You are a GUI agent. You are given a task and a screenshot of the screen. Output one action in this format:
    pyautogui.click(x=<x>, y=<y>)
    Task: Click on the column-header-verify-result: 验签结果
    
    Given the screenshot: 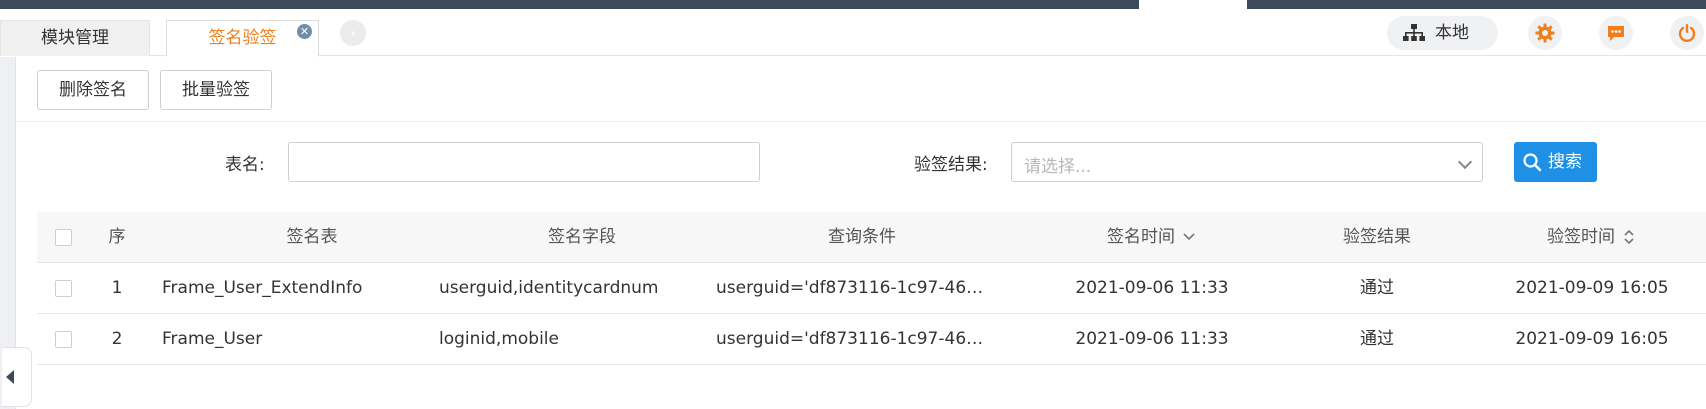 What is the action you would take?
    pyautogui.click(x=1377, y=237)
    